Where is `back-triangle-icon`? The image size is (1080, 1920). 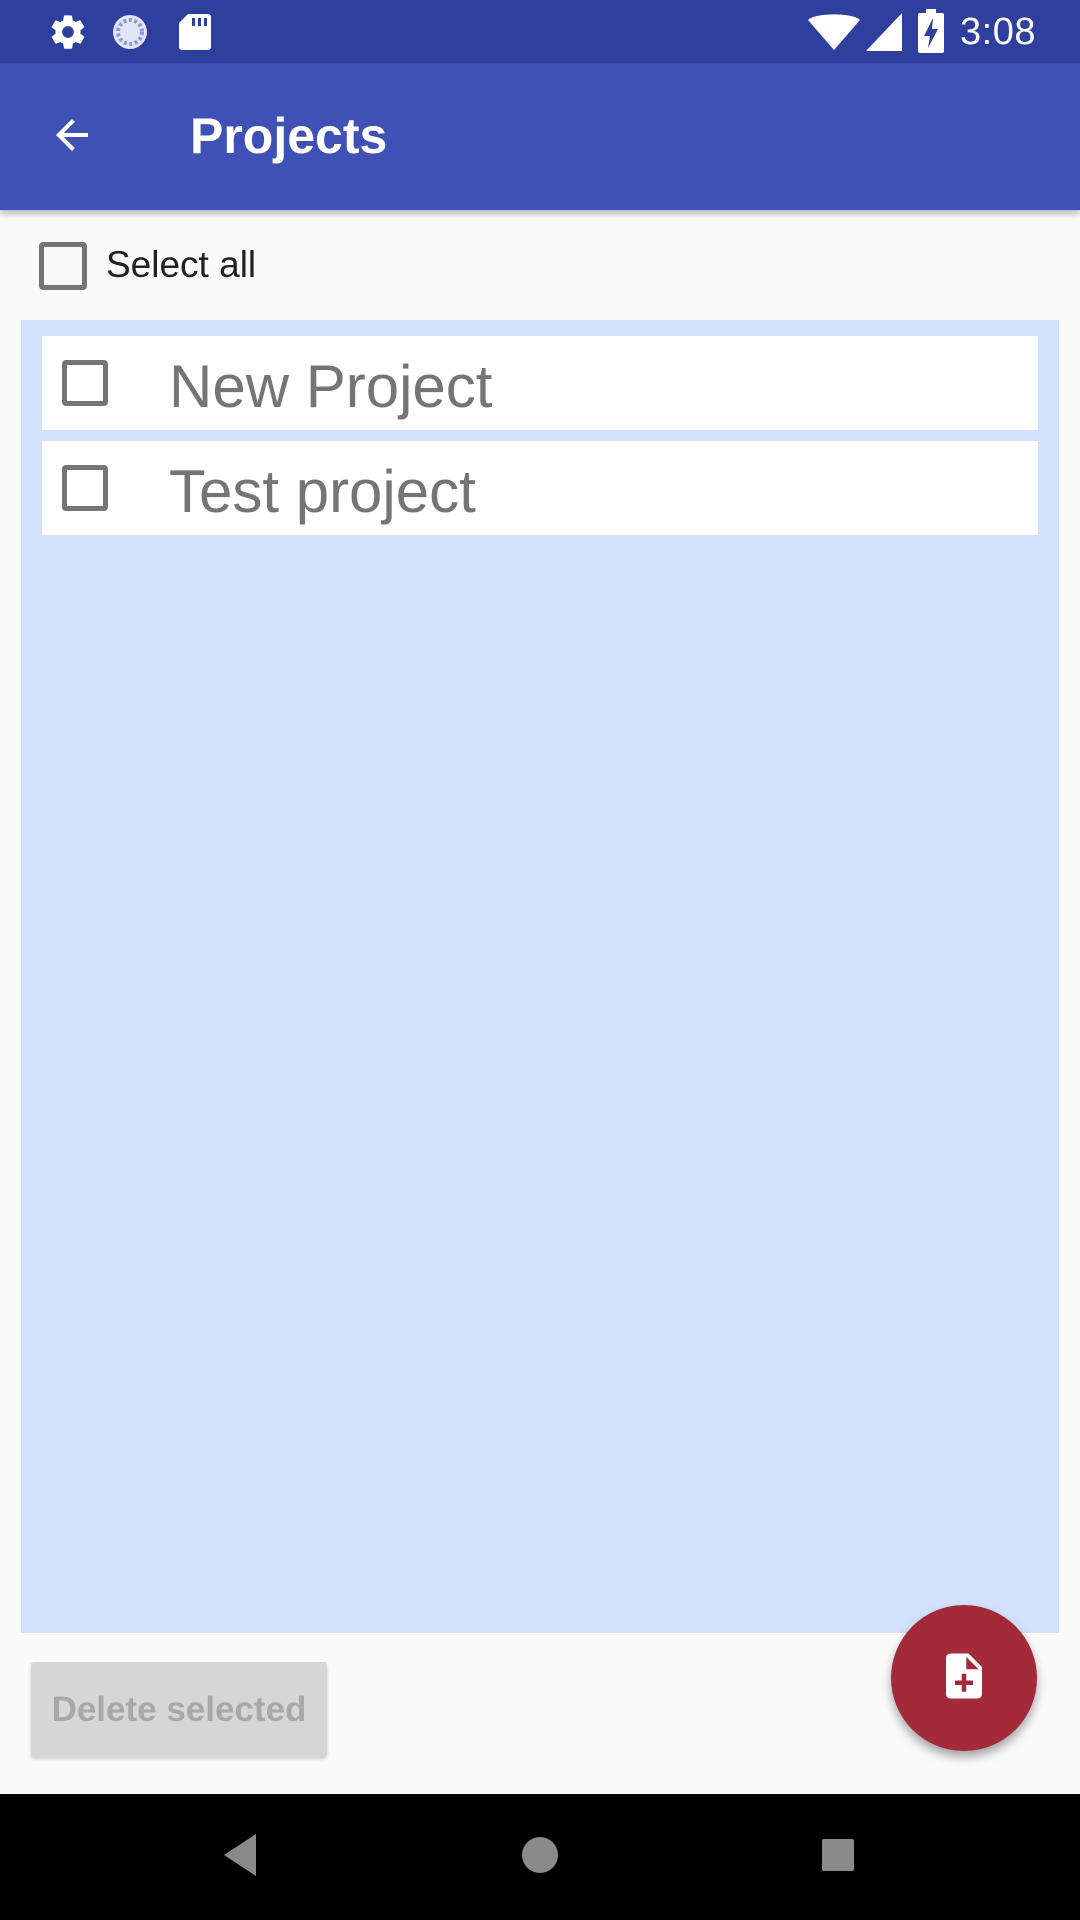
back-triangle-icon is located at coordinates (241, 1857).